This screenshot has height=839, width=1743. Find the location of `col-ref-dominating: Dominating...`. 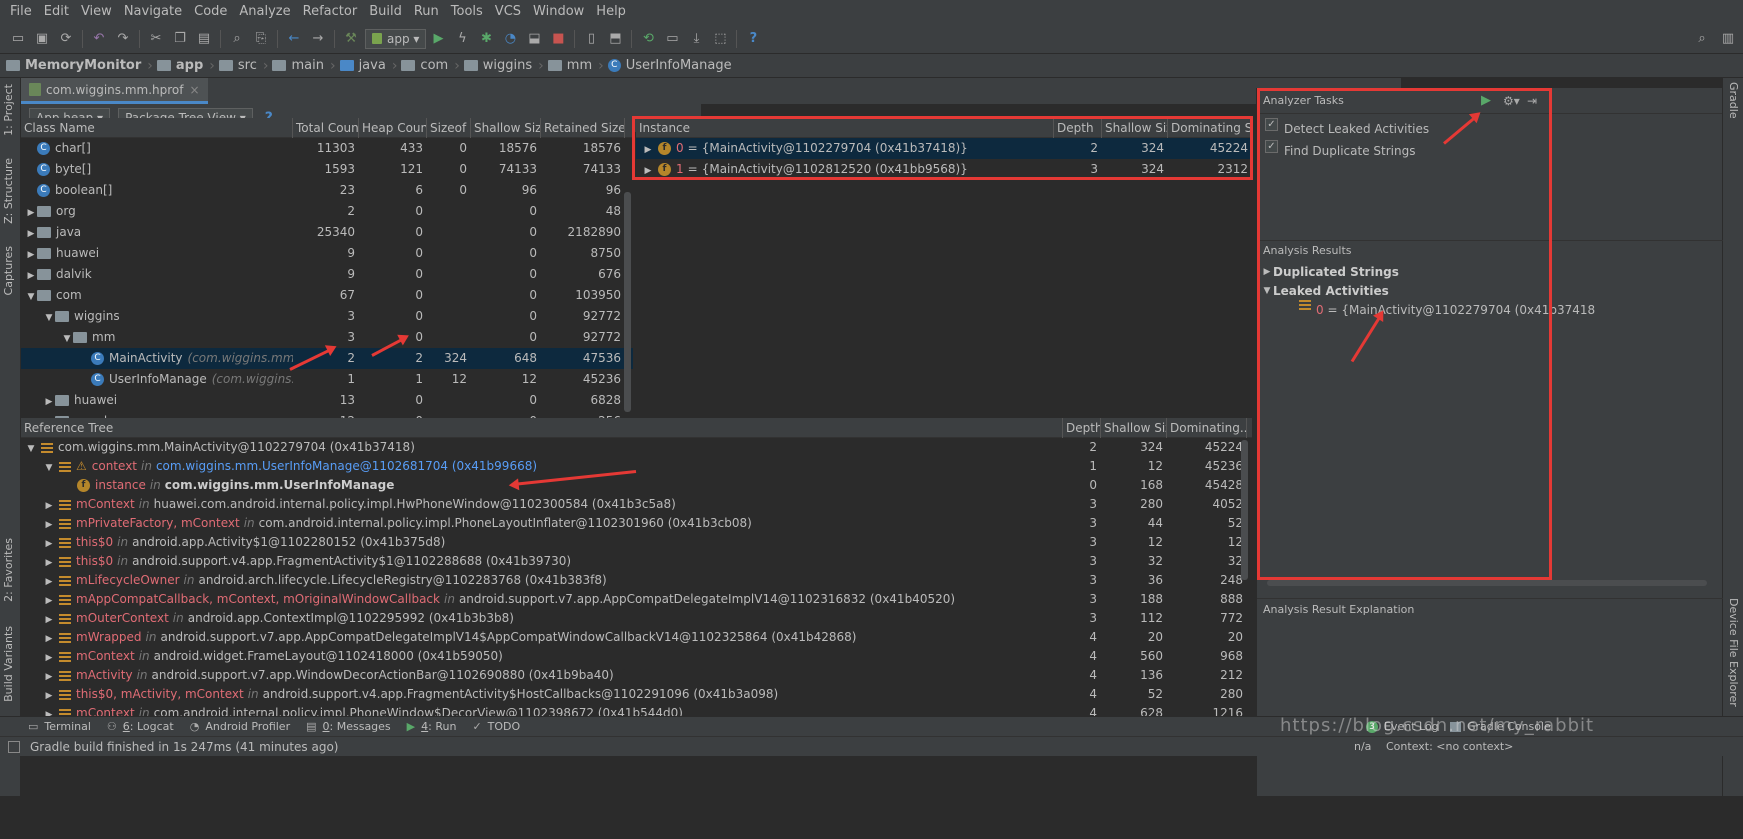

col-ref-dominating: Dominating... is located at coordinates (1207, 428).